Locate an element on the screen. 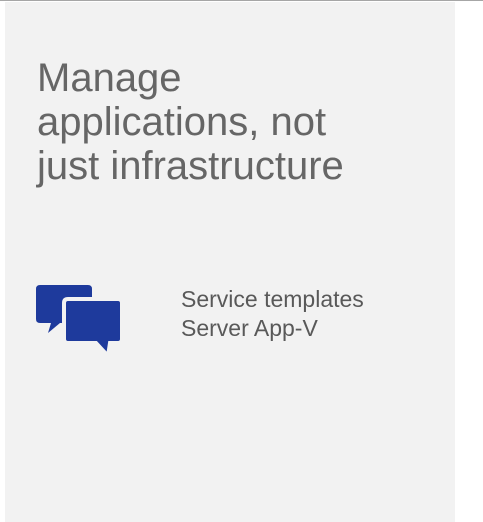 The width and height of the screenshot is (483, 522). feature-list: Service templates Server App-V is located at coordinates (272, 314).